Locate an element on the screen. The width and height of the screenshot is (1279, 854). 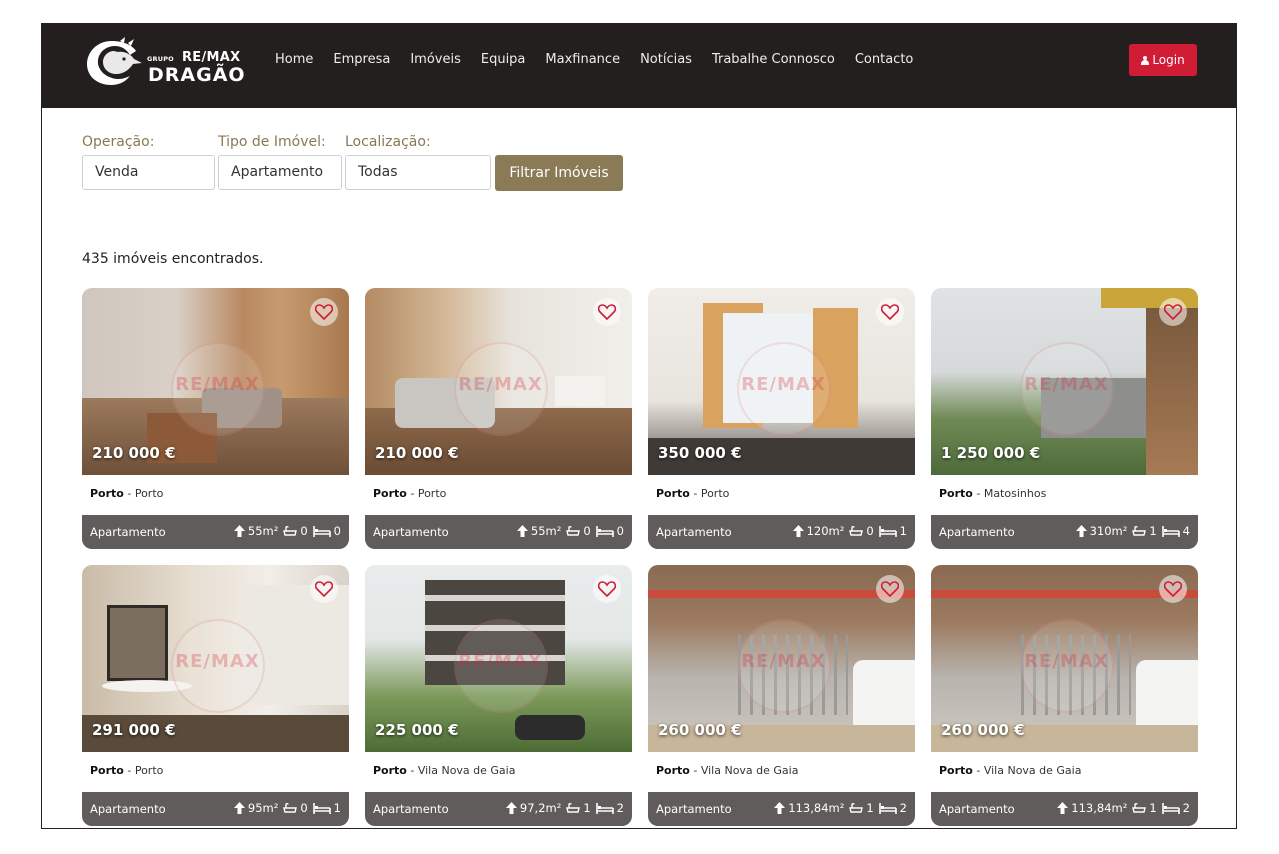
listing-info-bar: Apartamento 120m² 0 1 is located at coordinates (781, 532).